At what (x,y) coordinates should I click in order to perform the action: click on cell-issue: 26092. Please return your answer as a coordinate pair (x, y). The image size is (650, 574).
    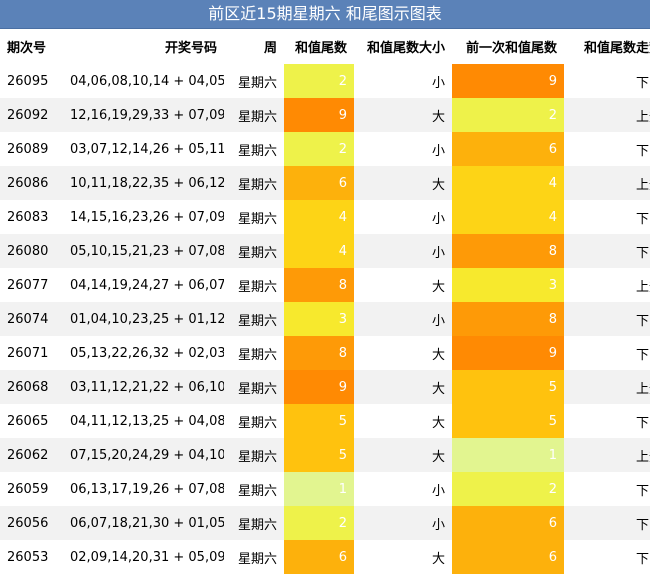
    Looking at the image, I should click on (31, 115).